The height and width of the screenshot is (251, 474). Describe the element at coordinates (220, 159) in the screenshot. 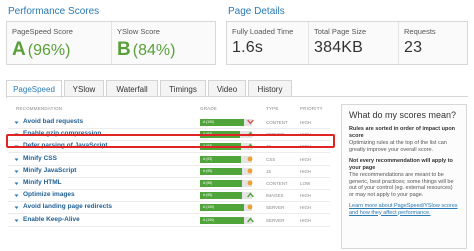

I see `grade-bar-fill: A (93)` at that location.